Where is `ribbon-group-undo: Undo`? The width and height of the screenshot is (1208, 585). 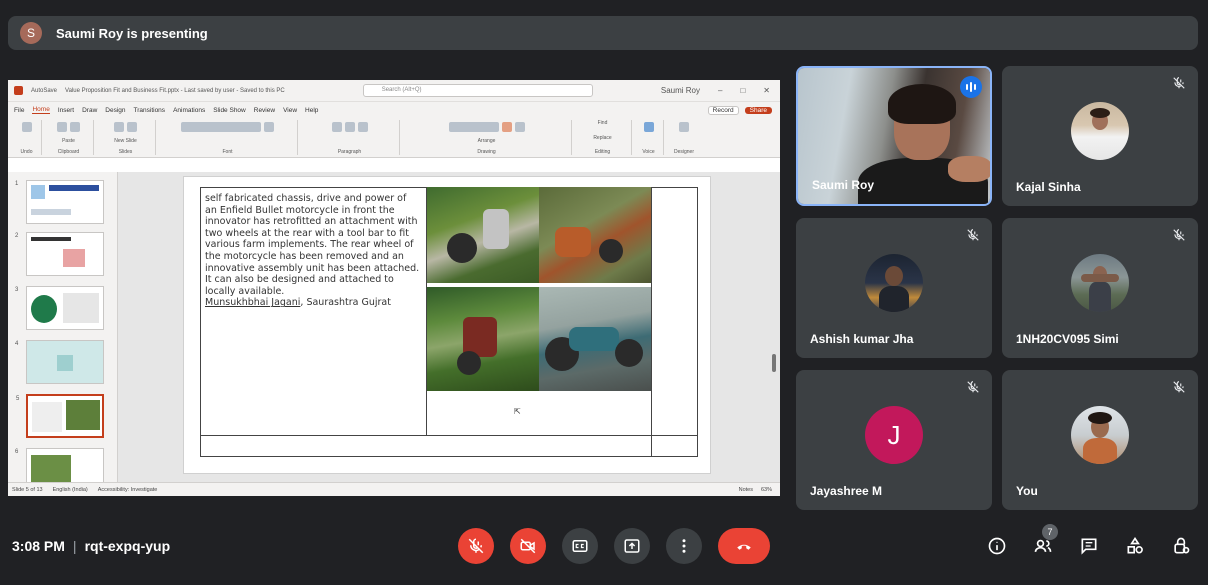 ribbon-group-undo: Undo is located at coordinates (27, 137).